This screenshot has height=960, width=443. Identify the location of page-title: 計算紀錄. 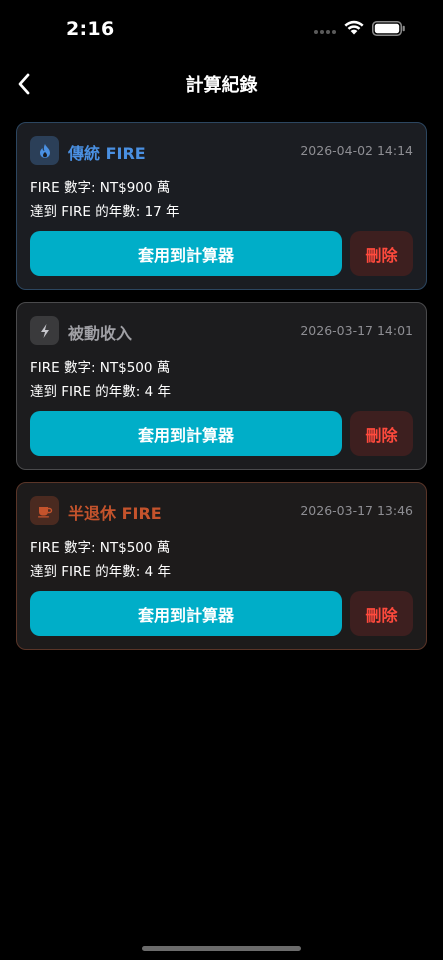
(221, 85).